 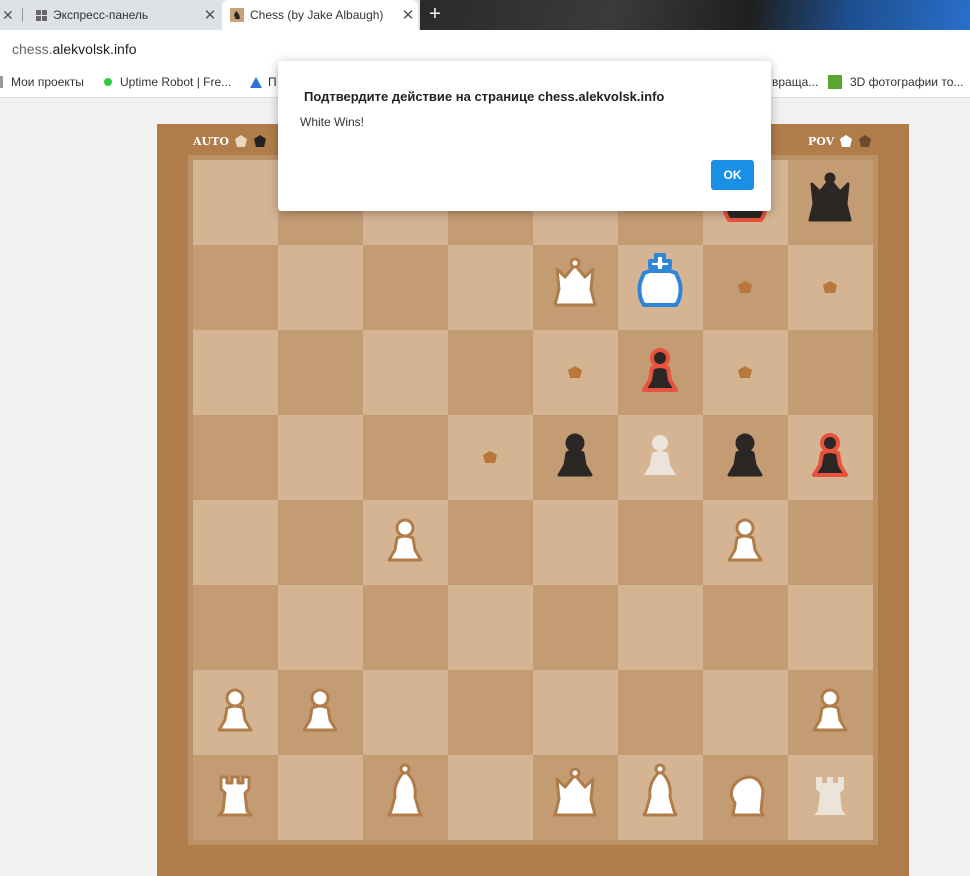 What do you see at coordinates (320, 15) in the screenshot?
I see `tab-chess: ♞ Chess (by Jake Albaugh) ✕` at bounding box center [320, 15].